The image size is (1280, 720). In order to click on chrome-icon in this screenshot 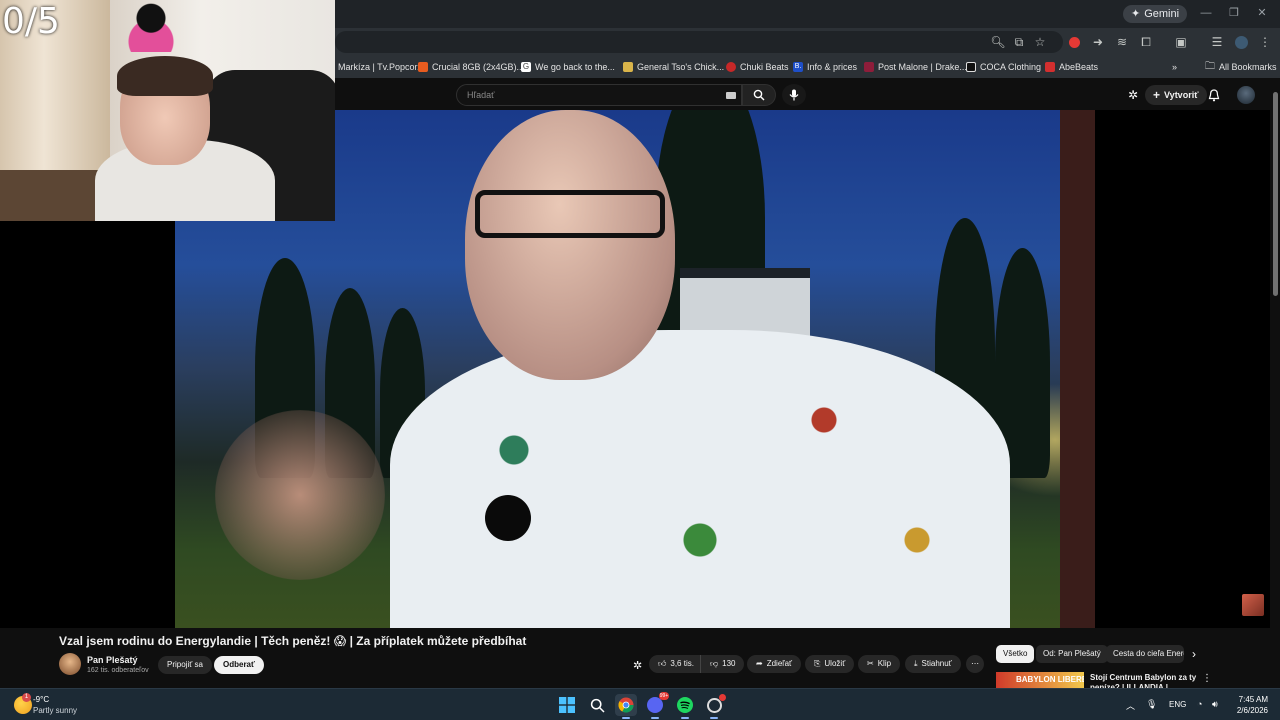, I will do `click(626, 705)`.